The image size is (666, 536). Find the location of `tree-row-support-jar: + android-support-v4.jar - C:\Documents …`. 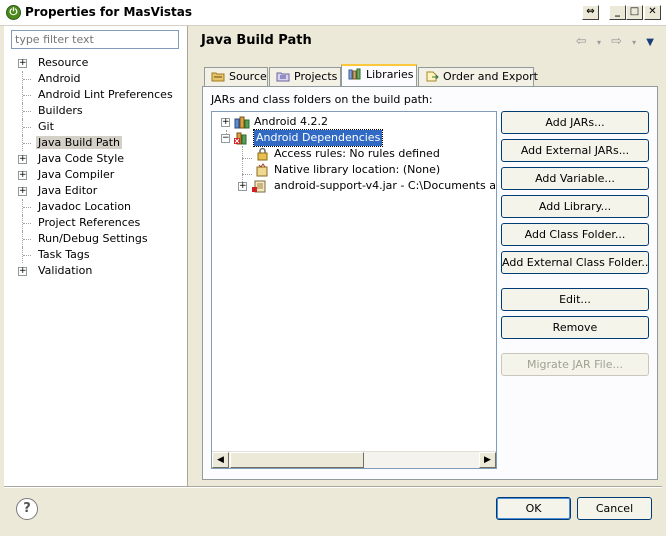

tree-row-support-jar: + android-support-v4.jar - C:\Documents … is located at coordinates (354, 186).